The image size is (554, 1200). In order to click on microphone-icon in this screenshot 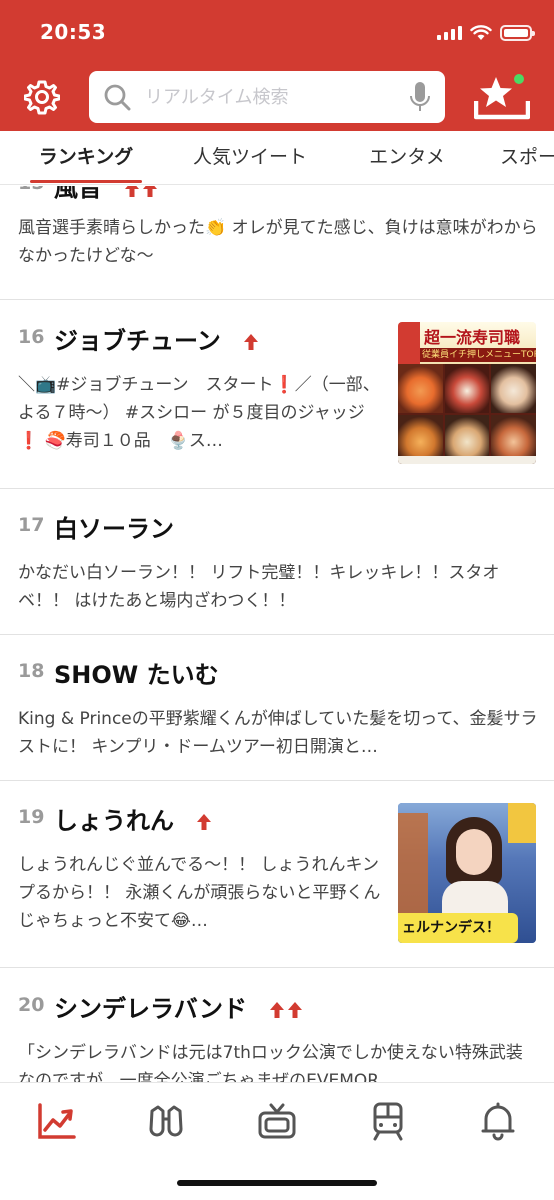, I will do `click(420, 97)`.